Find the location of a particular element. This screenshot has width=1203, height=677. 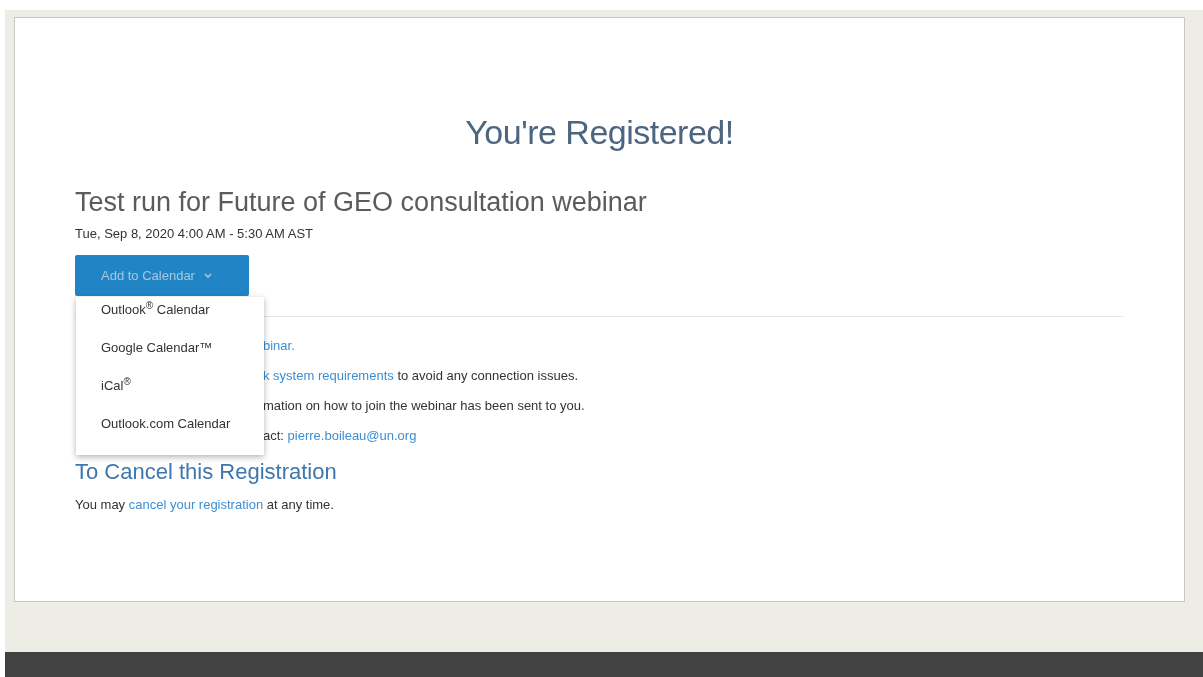

menu-item: Google Calendar™ is located at coordinates (170, 356).